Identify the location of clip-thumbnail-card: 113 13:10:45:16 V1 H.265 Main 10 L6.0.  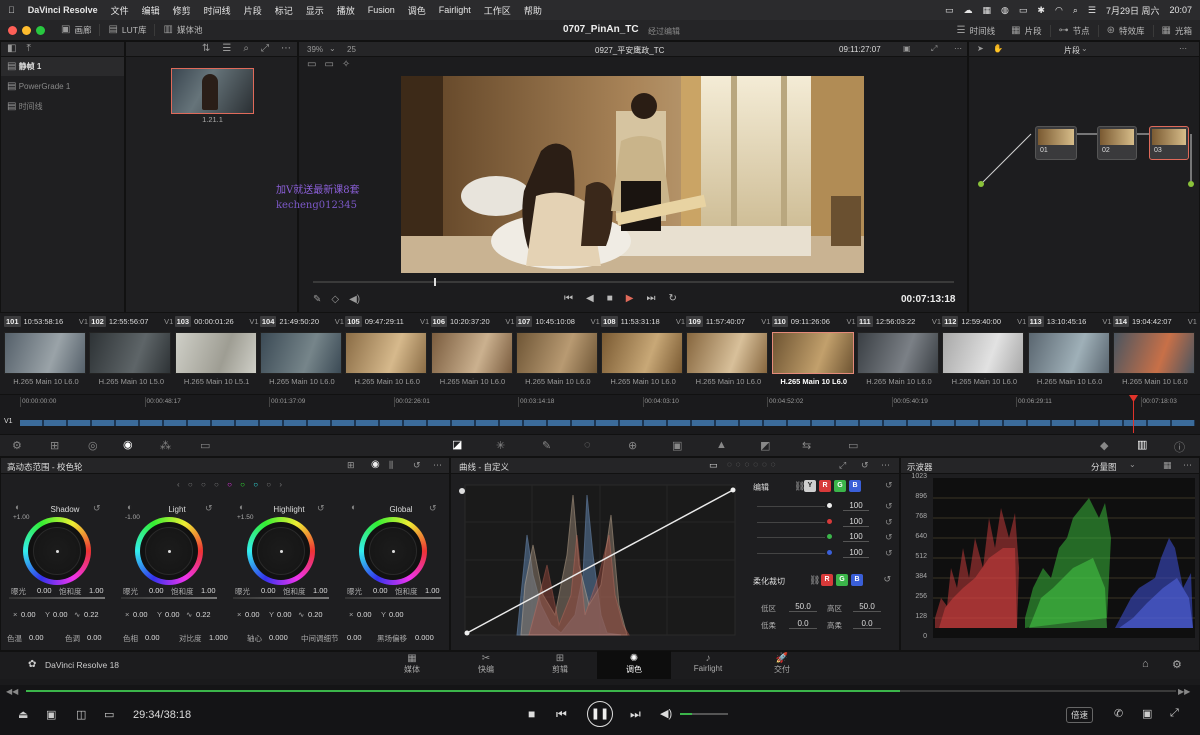
(1069, 353).